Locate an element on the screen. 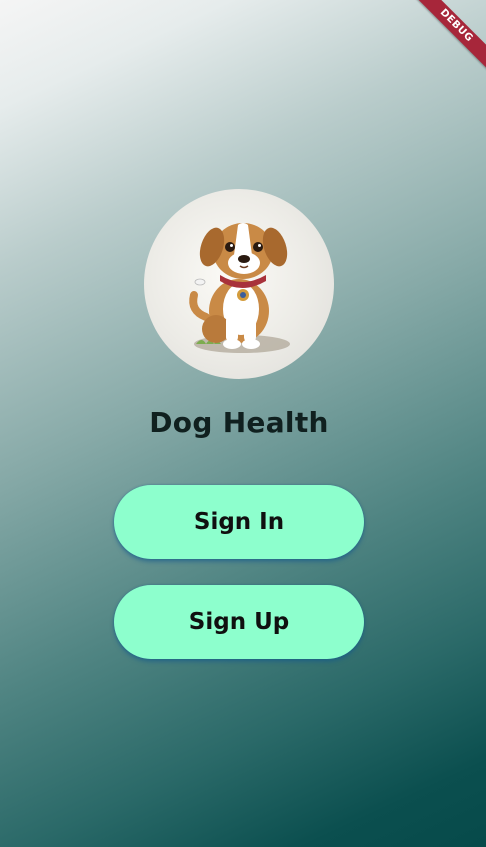 The image size is (486, 847). sign-up-button: Sign Up is located at coordinates (239, 622).